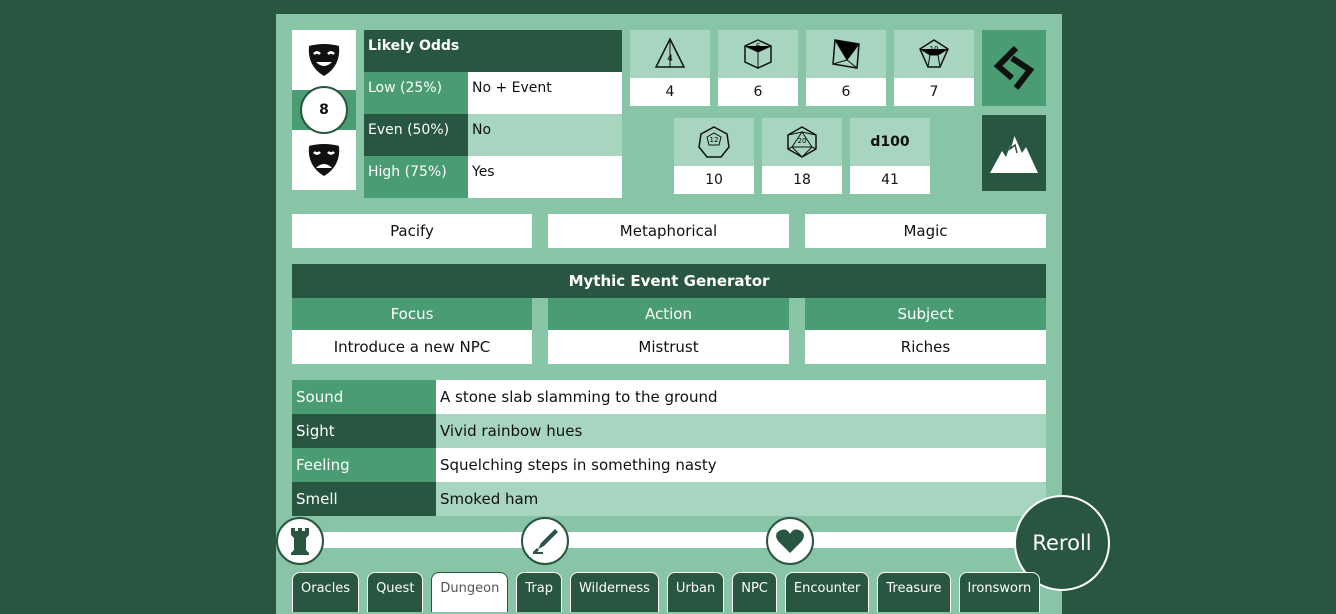 The height and width of the screenshot is (614, 1336). What do you see at coordinates (493, 51) in the screenshot?
I see `odds-title: Likely Odds` at bounding box center [493, 51].